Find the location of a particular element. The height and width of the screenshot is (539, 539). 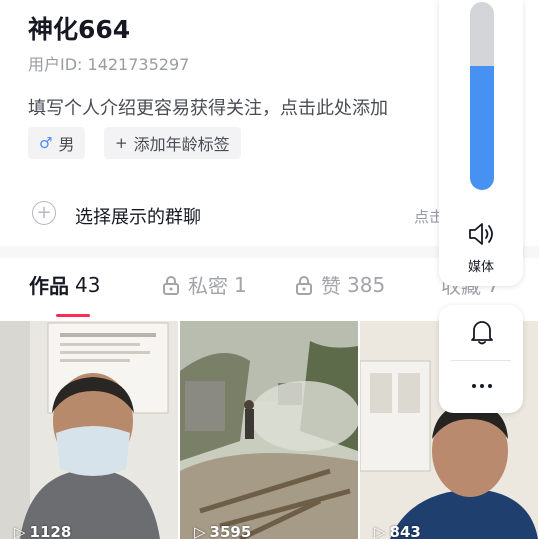

panel-divider is located at coordinates (481, 360).